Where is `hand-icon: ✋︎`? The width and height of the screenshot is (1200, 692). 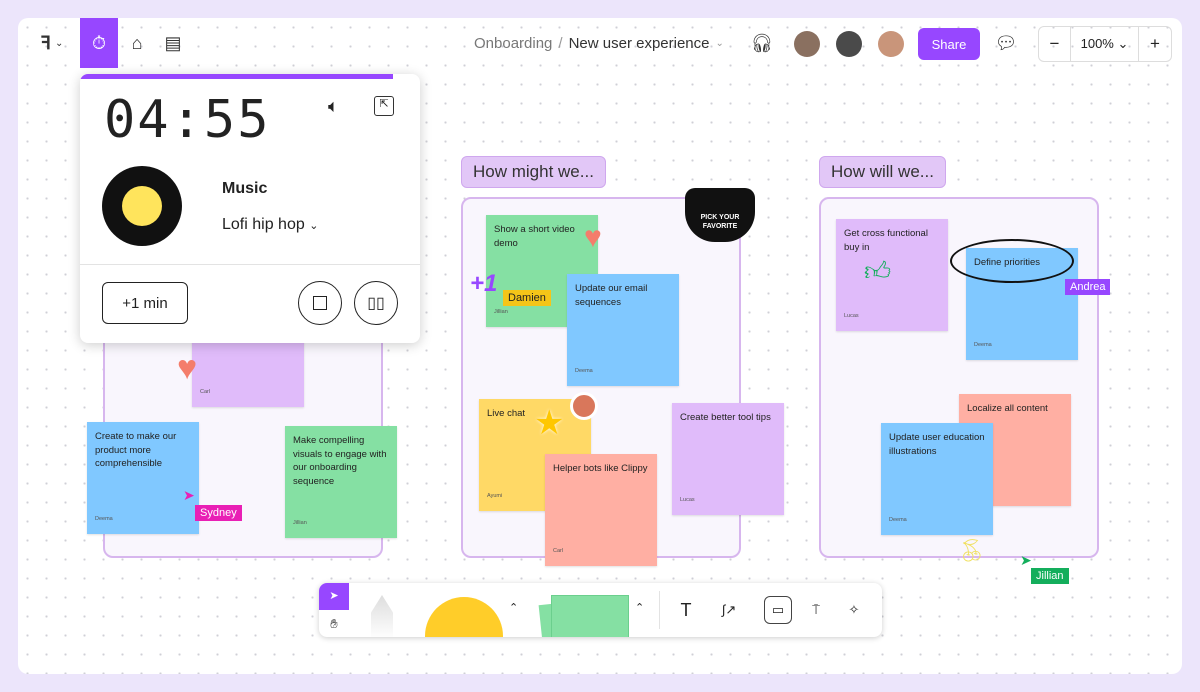 hand-icon: ✋︎ is located at coordinates (334, 623).